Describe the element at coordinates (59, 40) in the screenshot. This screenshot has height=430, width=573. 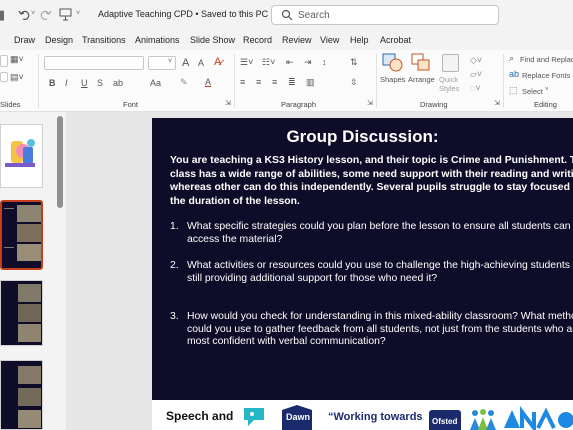
I see `tab-design: Design` at that location.